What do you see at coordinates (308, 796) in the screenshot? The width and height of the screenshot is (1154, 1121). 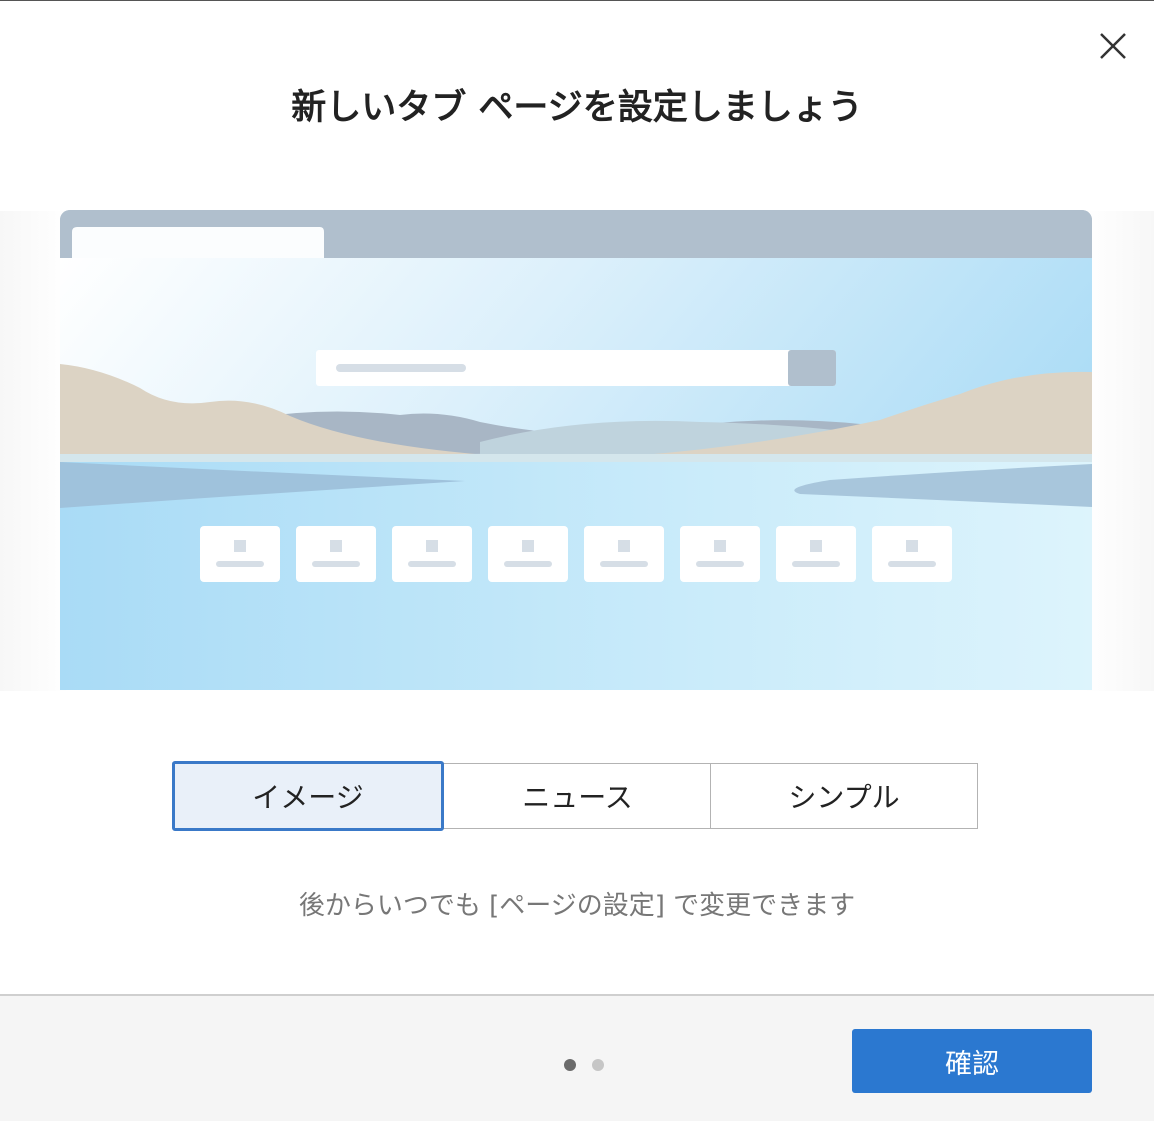 I see `option-image: イメージ` at bounding box center [308, 796].